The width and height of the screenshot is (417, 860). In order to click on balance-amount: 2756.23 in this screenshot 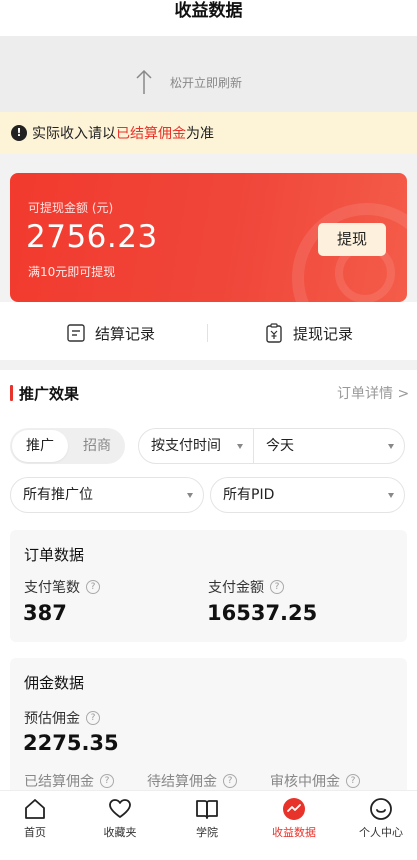, I will do `click(92, 237)`.